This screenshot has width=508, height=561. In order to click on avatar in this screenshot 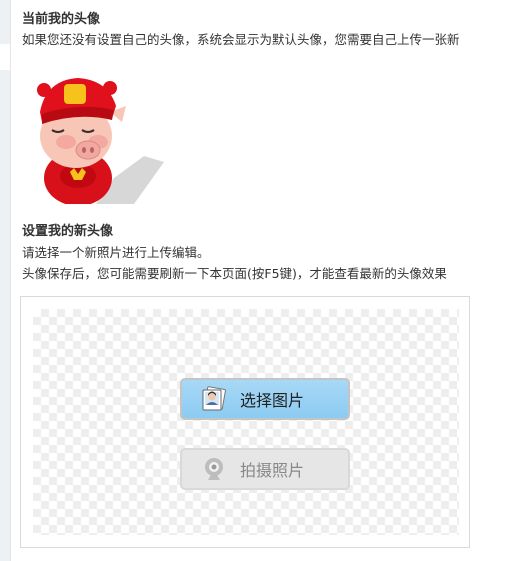, I will do `click(95, 135)`.